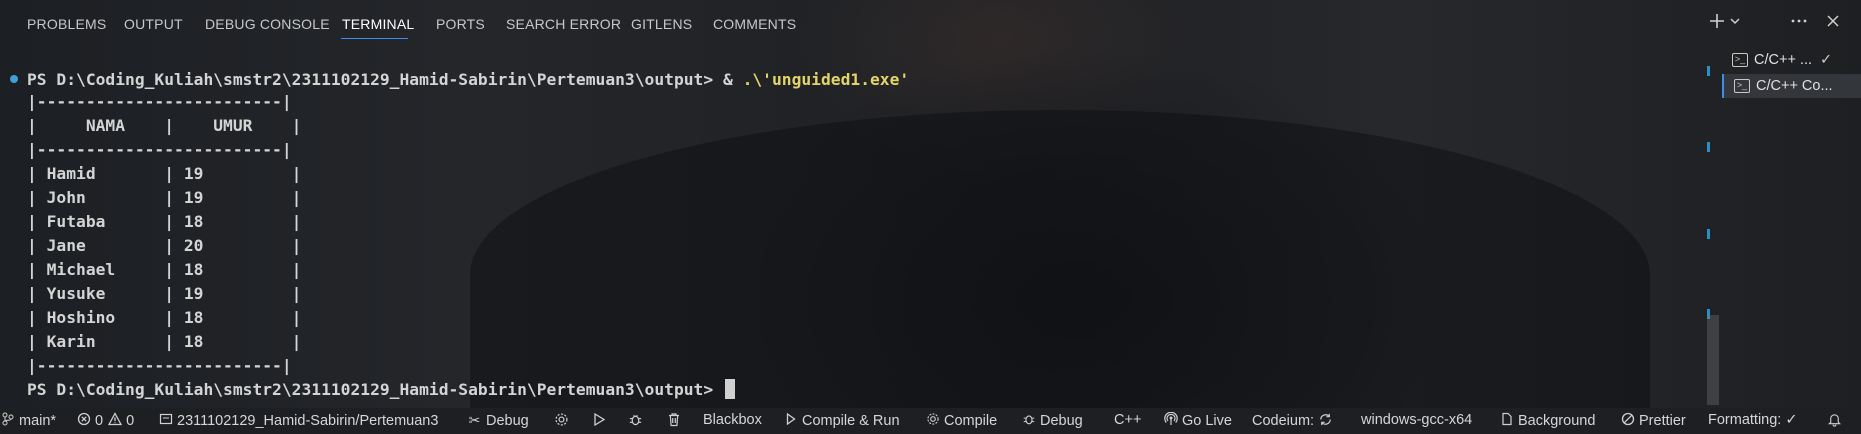 The height and width of the screenshot is (434, 1861). I want to click on background-button: Background, so click(1547, 420).